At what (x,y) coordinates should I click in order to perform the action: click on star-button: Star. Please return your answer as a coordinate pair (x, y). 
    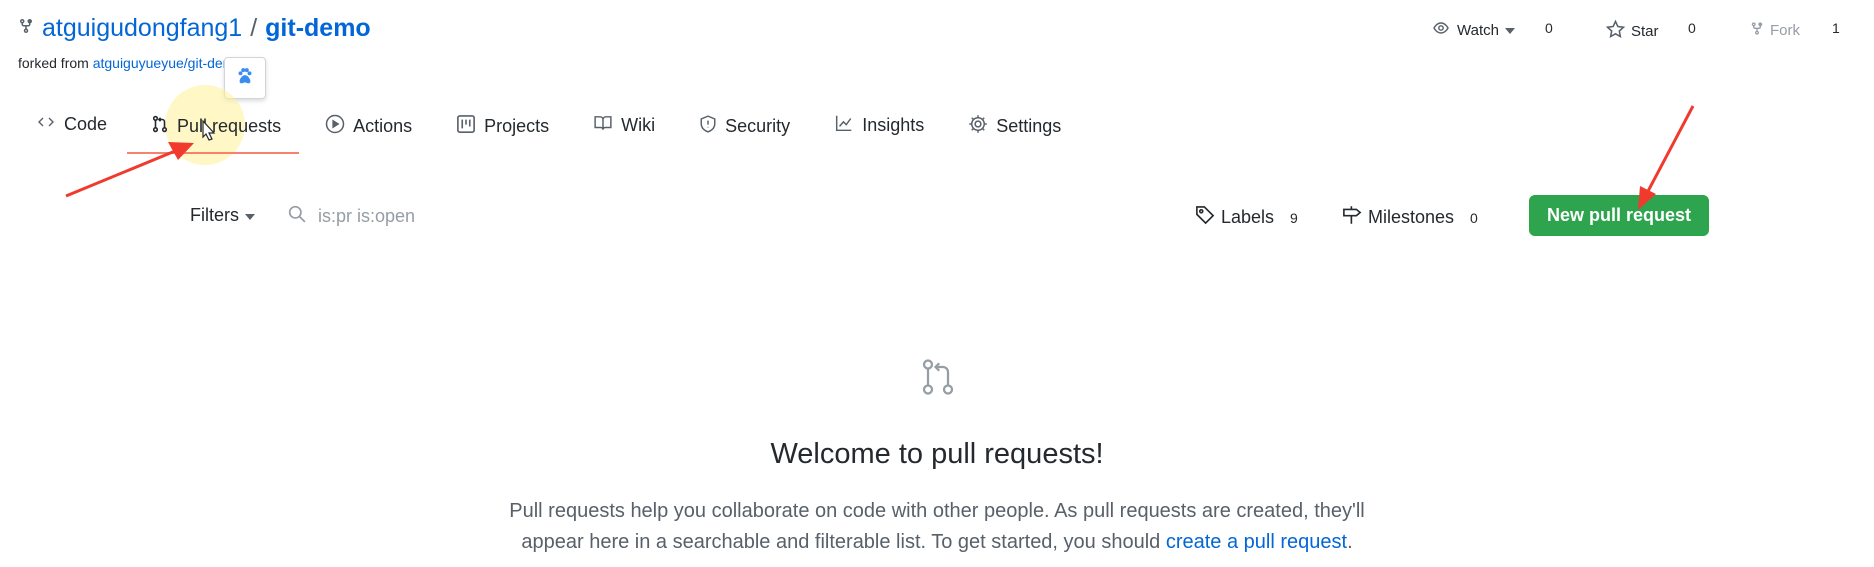
    Looking at the image, I should click on (1632, 31).